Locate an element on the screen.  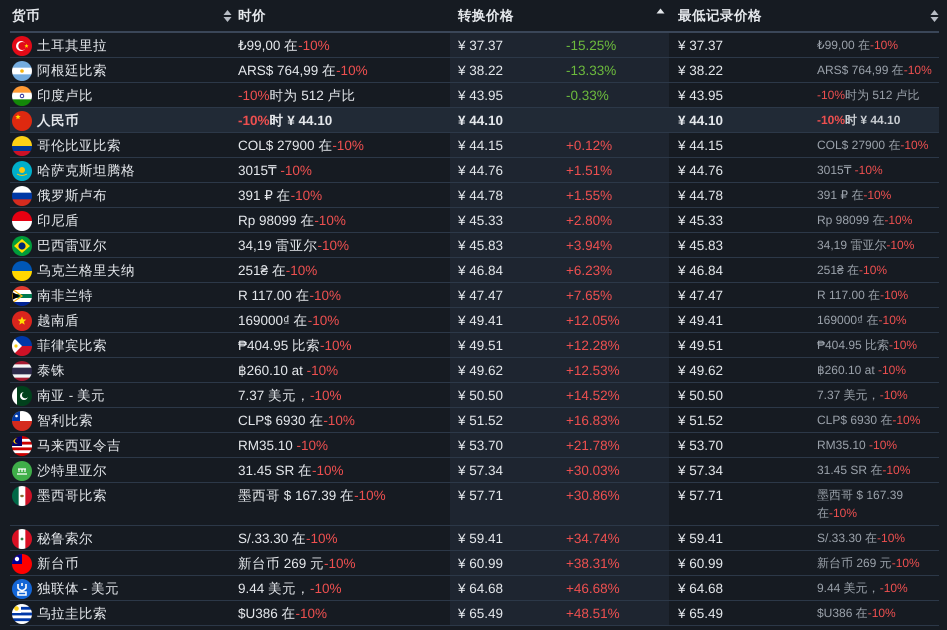
lowest-price: ¥ 49.51 is located at coordinates (701, 345).